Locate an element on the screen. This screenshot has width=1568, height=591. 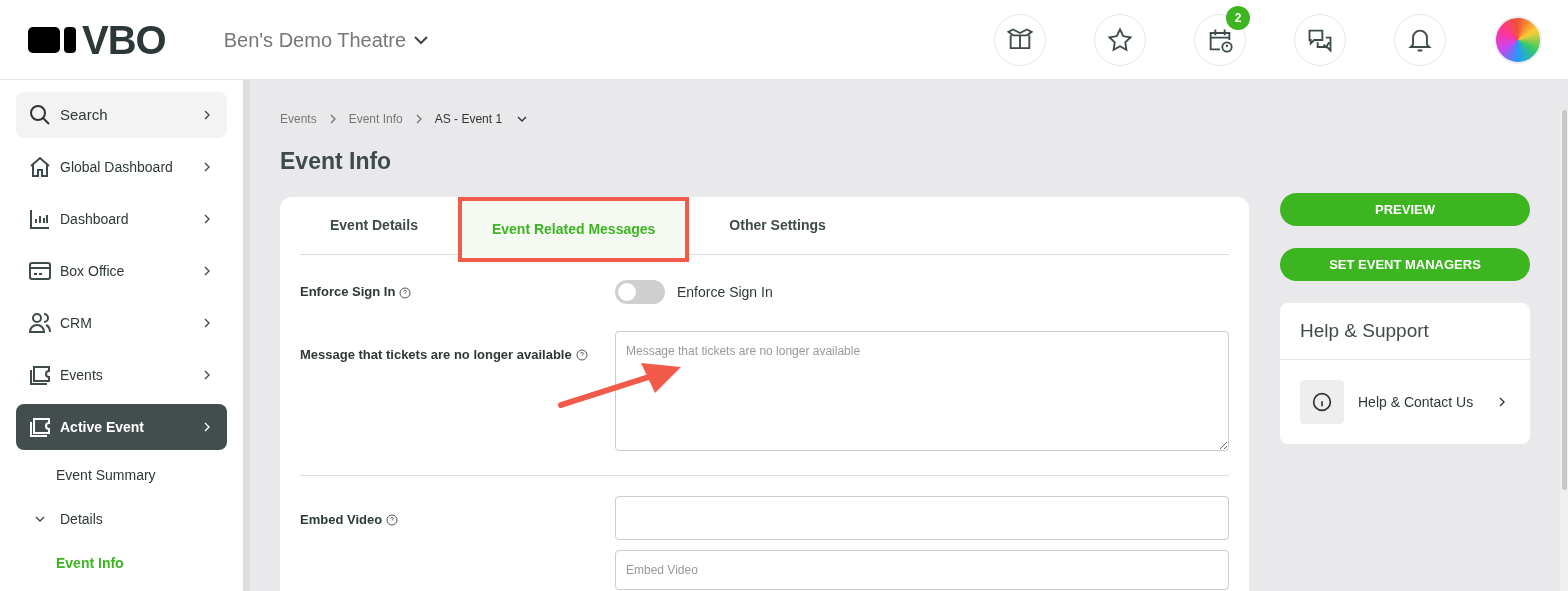
sidebar-subitem: Event Summary is located at coordinates (121, 475).